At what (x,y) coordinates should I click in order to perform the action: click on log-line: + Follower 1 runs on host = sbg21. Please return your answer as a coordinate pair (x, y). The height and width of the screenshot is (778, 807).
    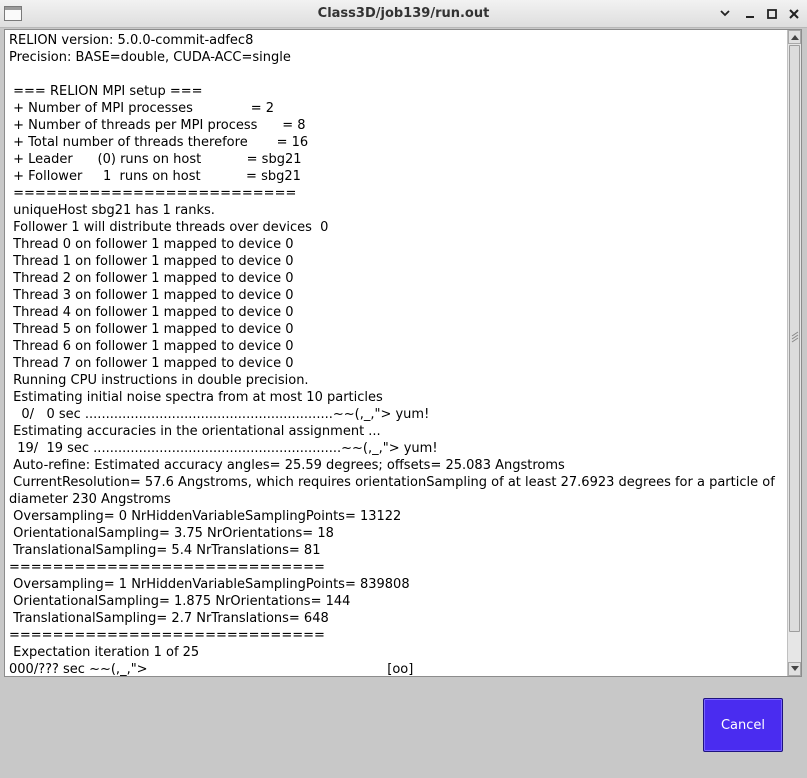
    Looking at the image, I should click on (155, 176).